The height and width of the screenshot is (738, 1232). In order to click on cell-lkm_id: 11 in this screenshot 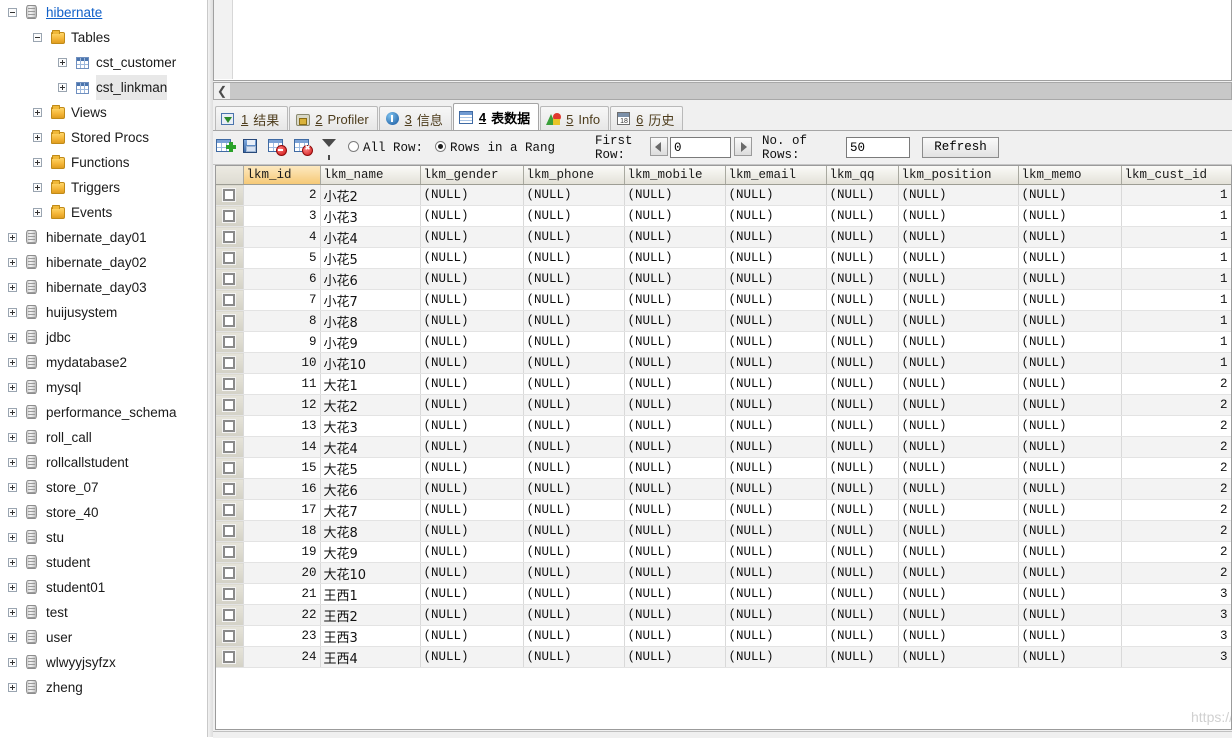, I will do `click(282, 384)`.